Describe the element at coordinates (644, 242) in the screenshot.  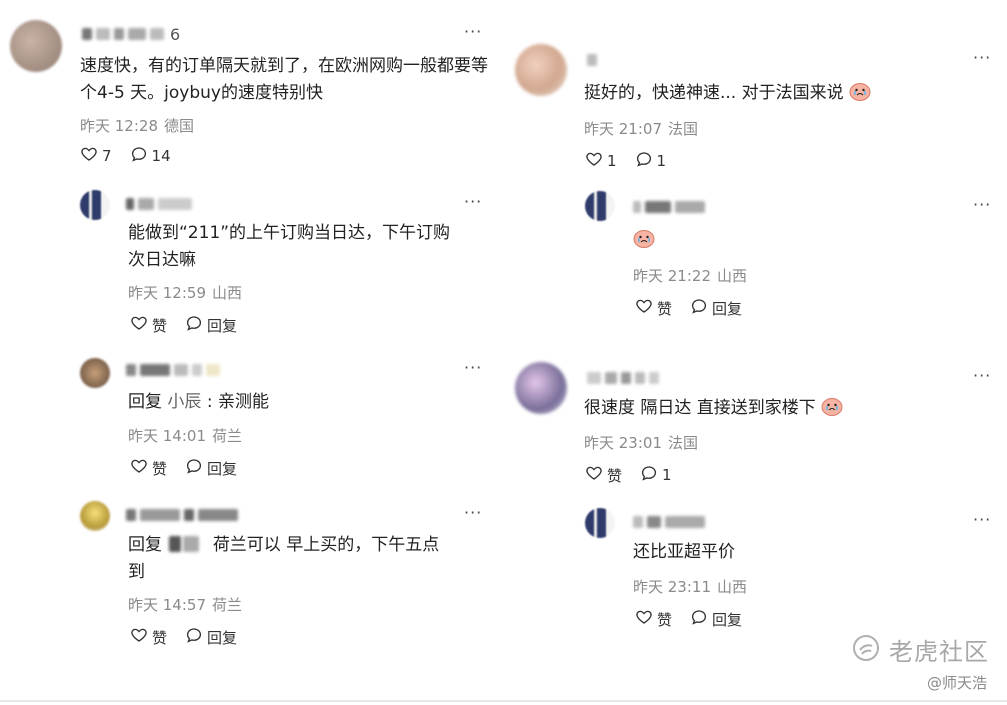
I see `comment-text` at that location.